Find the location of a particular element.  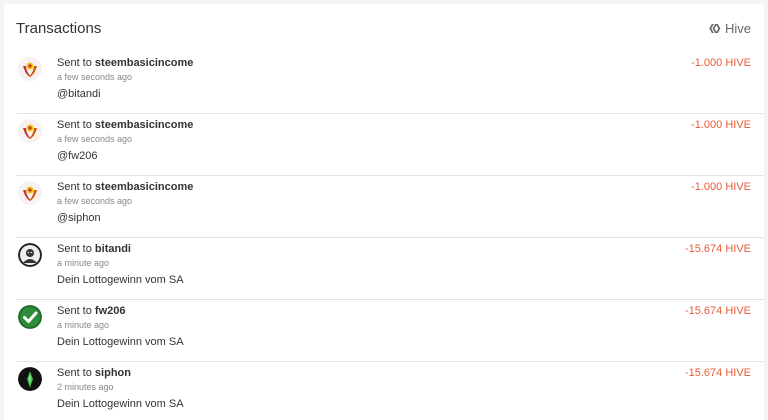

transaction-description: Sent to fw206 is located at coordinates (91, 311).